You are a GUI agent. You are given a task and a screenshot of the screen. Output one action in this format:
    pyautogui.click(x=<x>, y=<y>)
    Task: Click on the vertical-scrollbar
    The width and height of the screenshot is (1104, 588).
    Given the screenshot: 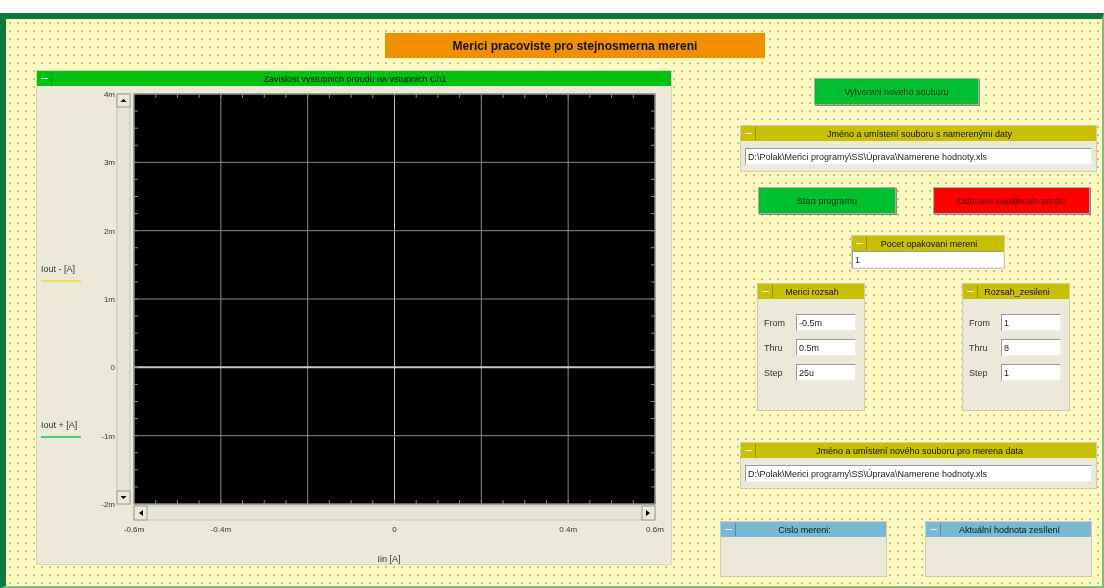 What is the action you would take?
    pyautogui.click(x=123, y=299)
    